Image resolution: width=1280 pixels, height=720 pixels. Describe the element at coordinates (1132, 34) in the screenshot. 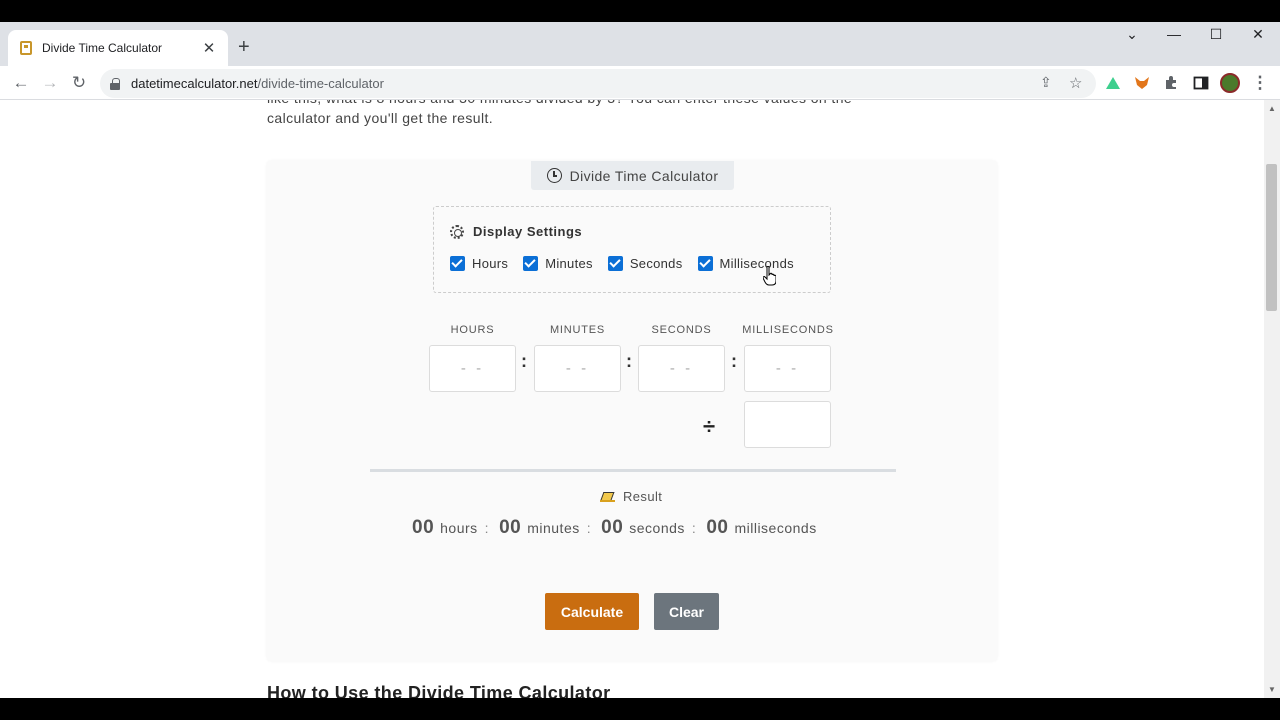

I see `tab-search-icon: ⌄` at that location.